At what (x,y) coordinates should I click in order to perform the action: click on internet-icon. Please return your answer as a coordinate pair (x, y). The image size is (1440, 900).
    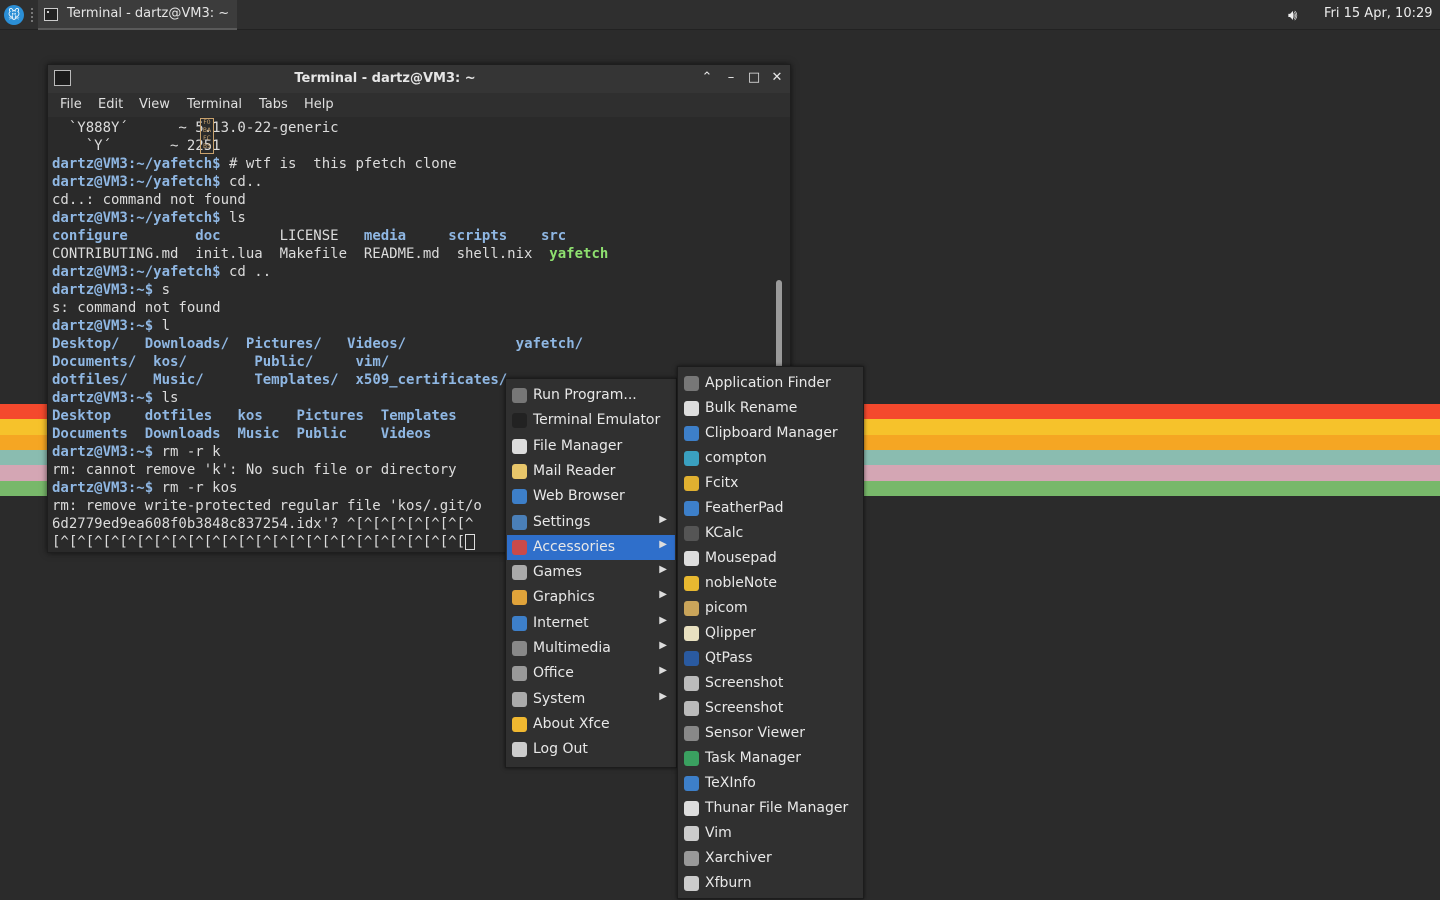
    Looking at the image, I should click on (519, 623).